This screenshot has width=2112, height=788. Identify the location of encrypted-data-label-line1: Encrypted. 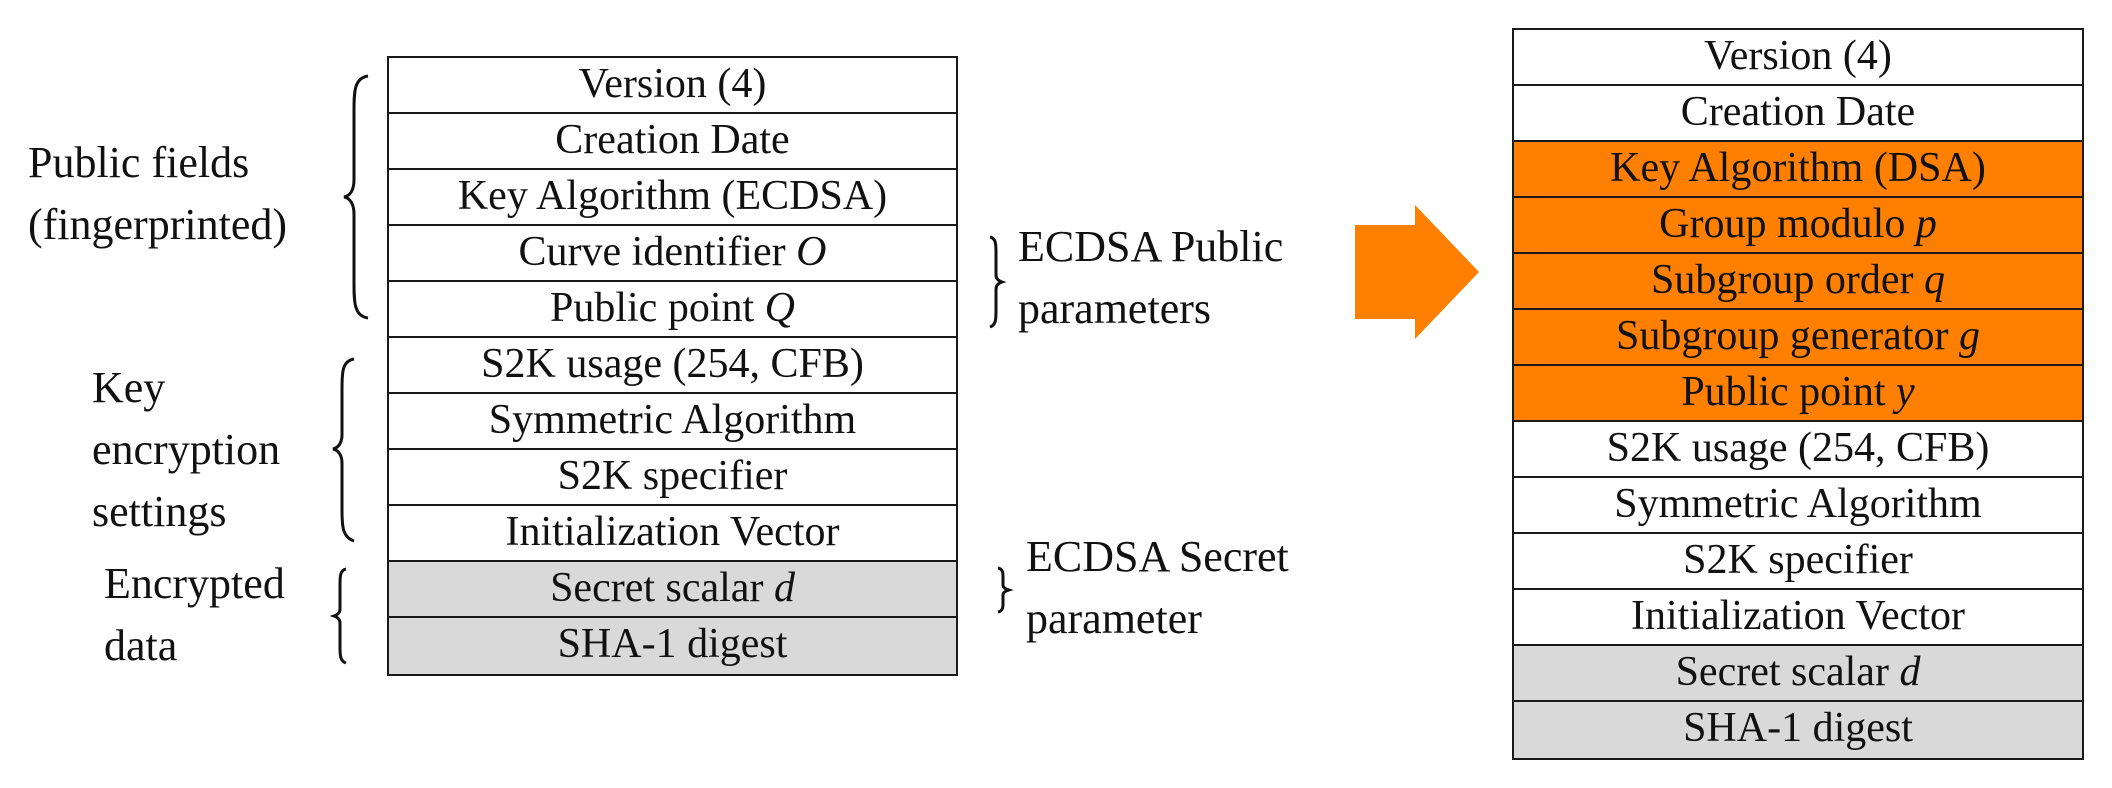
(194, 583).